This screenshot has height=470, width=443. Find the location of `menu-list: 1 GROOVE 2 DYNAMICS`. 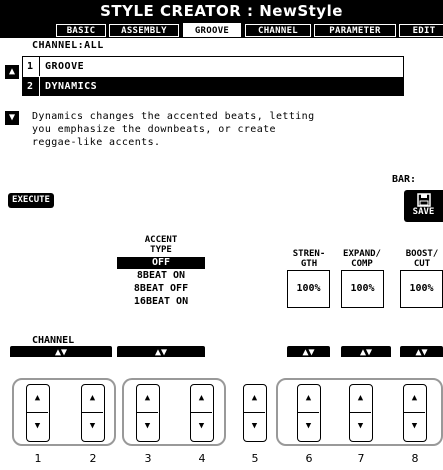

menu-list: 1 GROOVE 2 DYNAMICS is located at coordinates (213, 76).